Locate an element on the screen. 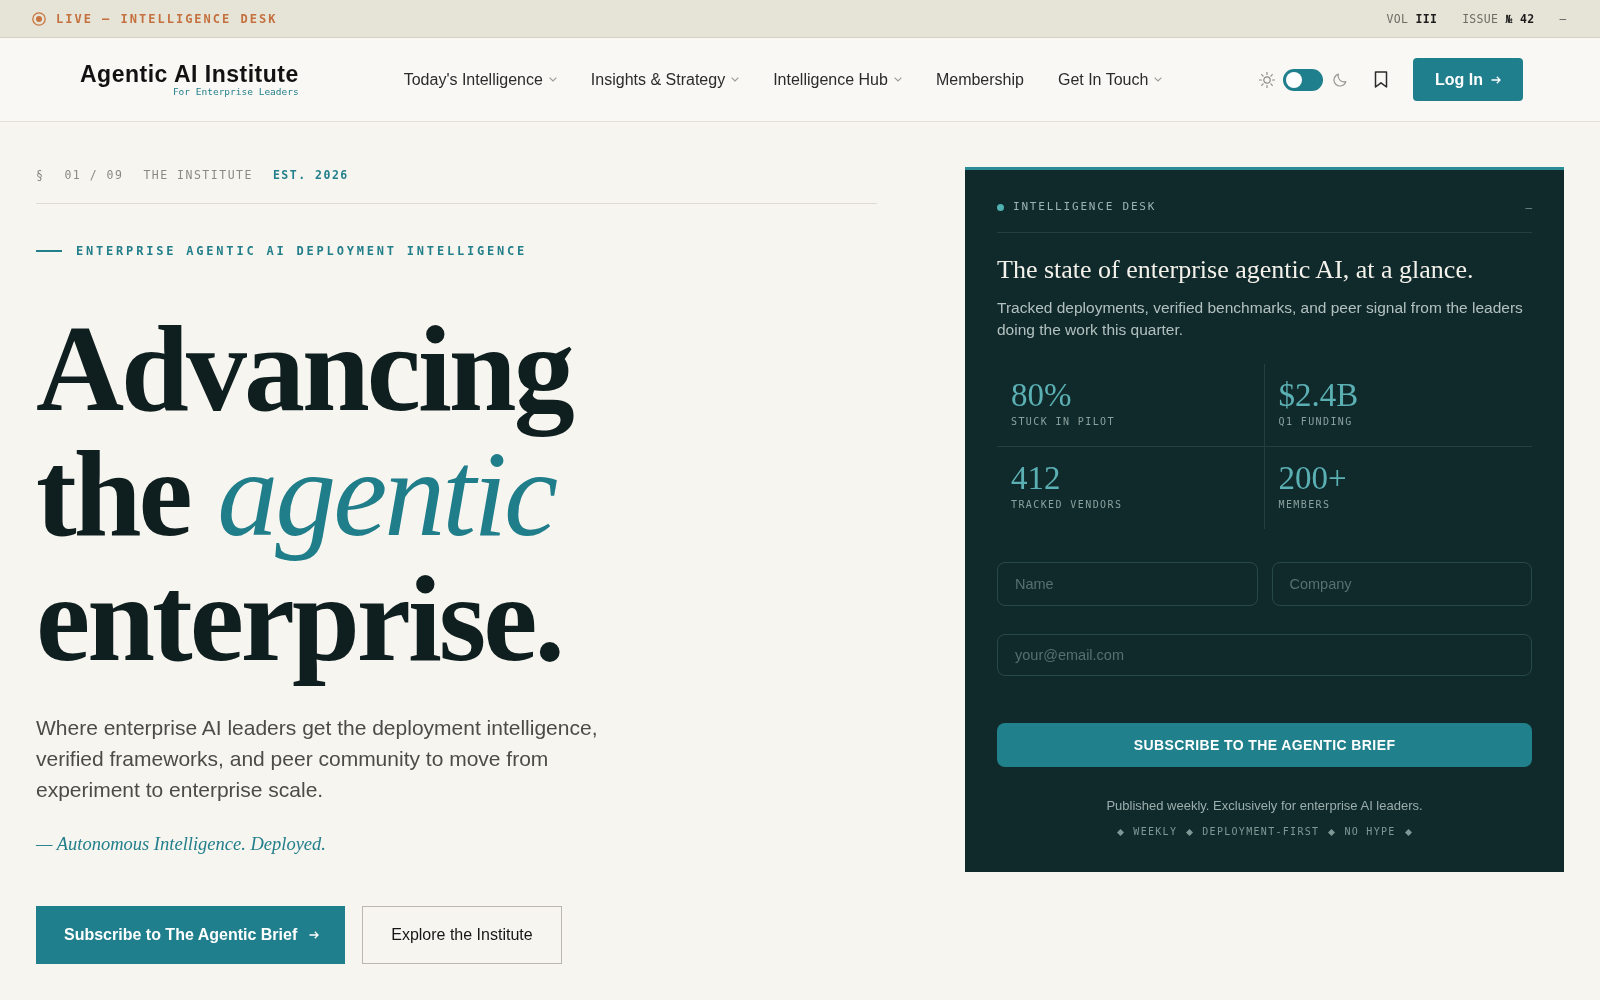  issue-label: ISSUE № 42 is located at coordinates (1498, 18).